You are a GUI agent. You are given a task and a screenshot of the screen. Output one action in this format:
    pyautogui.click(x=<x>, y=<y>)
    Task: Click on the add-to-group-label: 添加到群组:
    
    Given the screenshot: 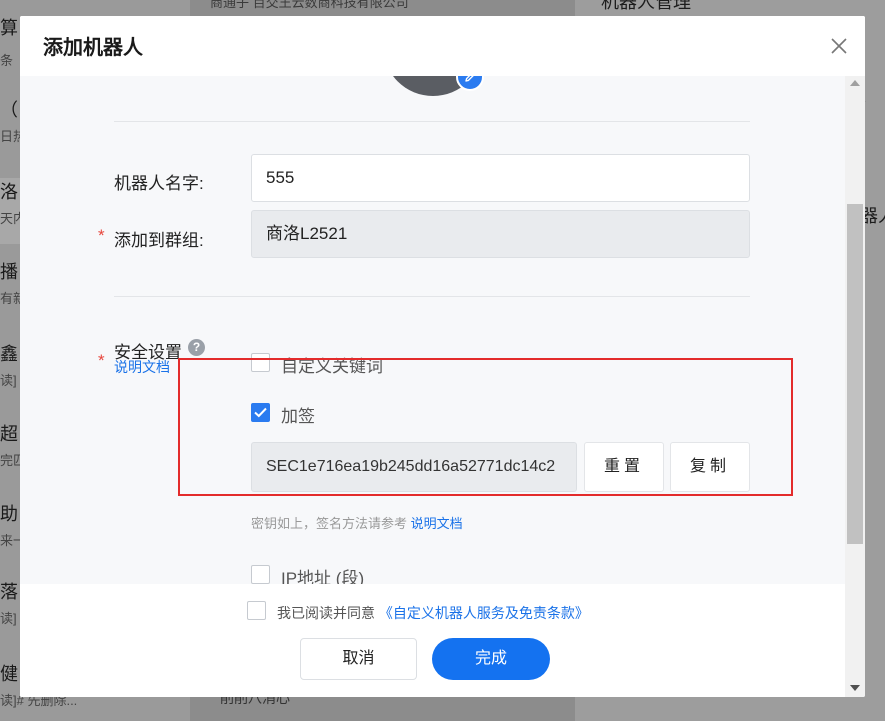 What is the action you would take?
    pyautogui.click(x=159, y=240)
    